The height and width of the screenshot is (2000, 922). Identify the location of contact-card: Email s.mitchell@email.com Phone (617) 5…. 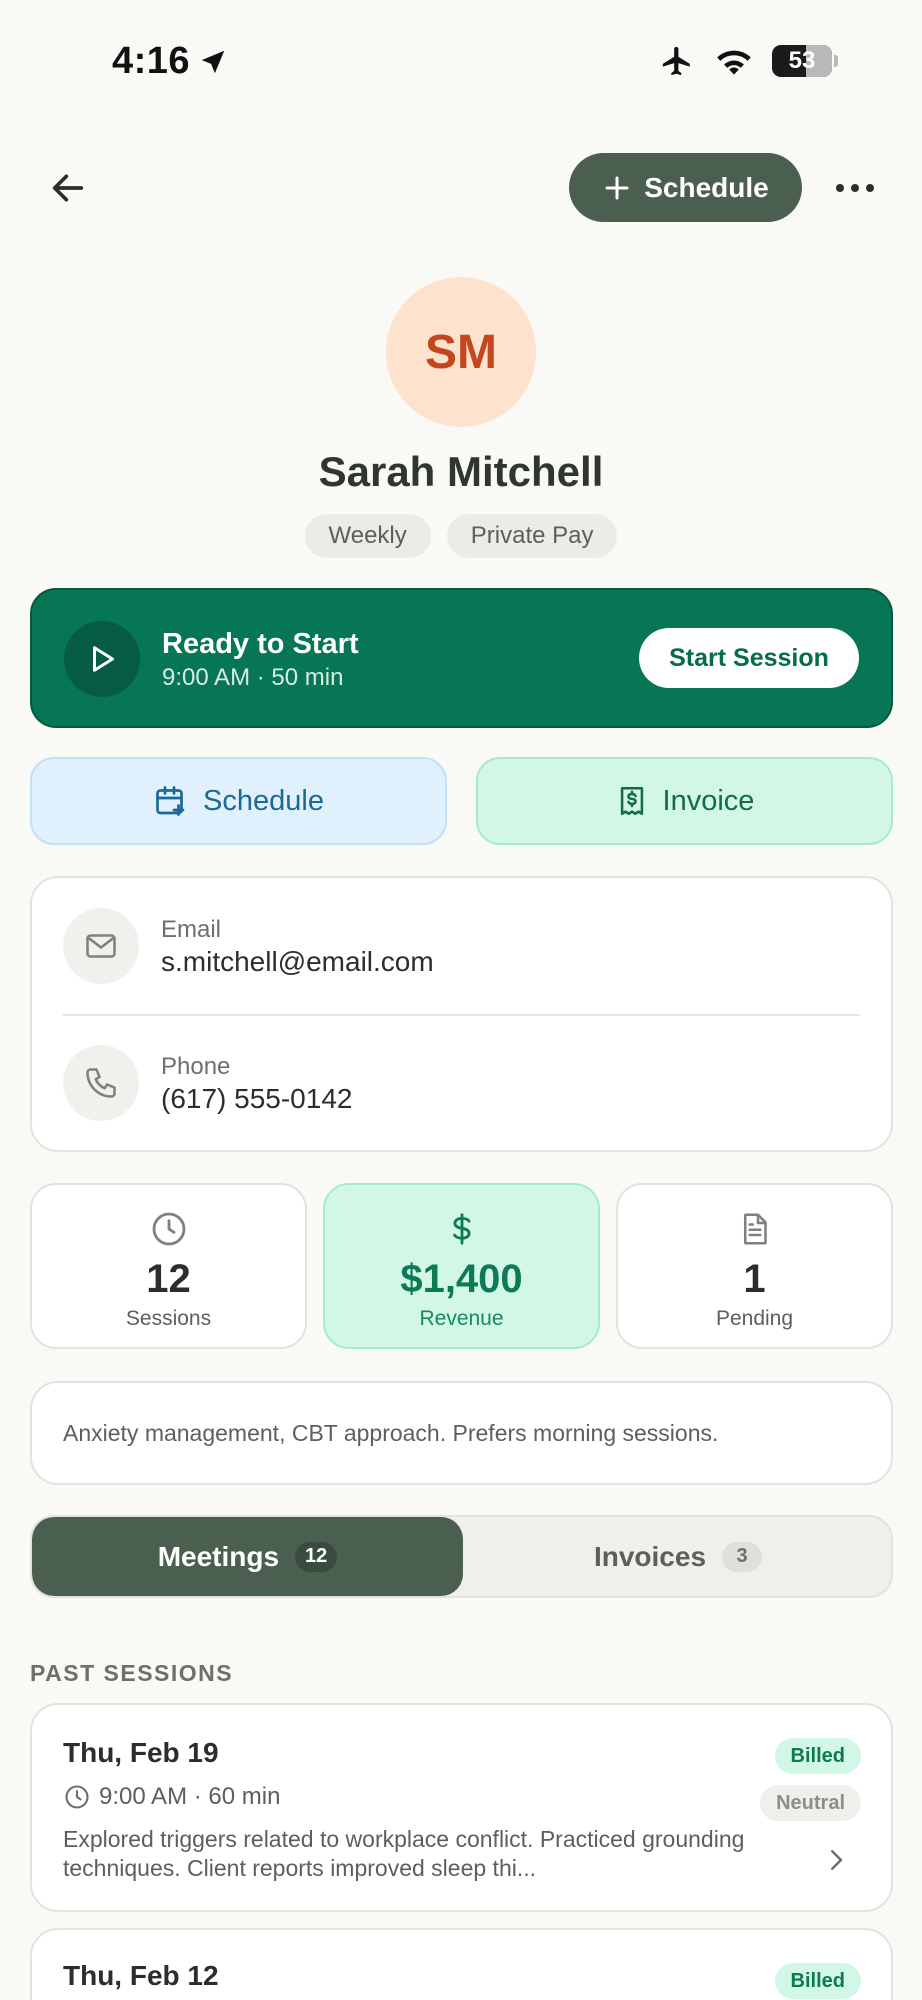
(461, 1014).